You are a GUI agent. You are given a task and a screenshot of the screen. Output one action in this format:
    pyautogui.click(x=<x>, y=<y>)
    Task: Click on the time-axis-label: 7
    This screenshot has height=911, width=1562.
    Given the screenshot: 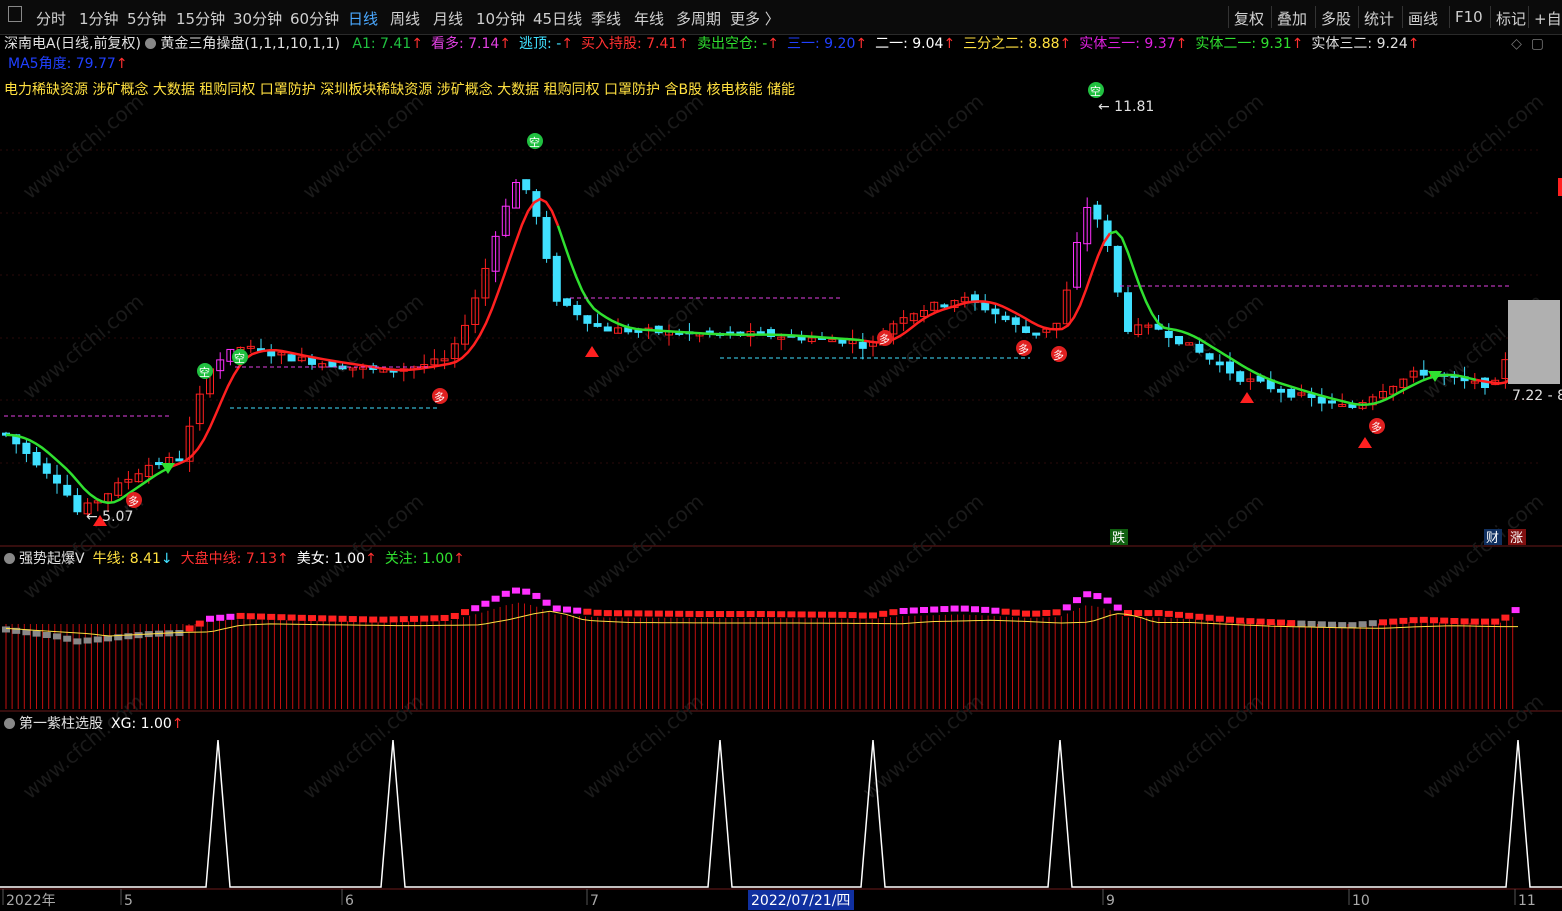 What is the action you would take?
    pyautogui.click(x=594, y=901)
    